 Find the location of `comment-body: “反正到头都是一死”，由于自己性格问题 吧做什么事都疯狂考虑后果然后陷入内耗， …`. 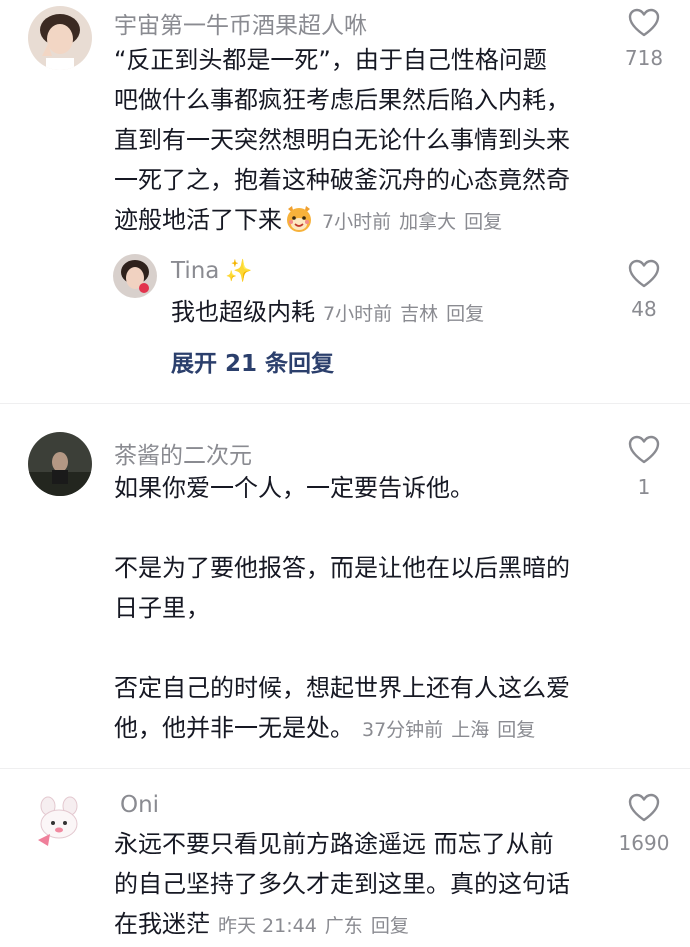

comment-body: “反正到头都是一死”，由于自己性格问题 吧做什么事都疯狂考虑后果然后陷入内耗， … is located at coordinates (342, 140).